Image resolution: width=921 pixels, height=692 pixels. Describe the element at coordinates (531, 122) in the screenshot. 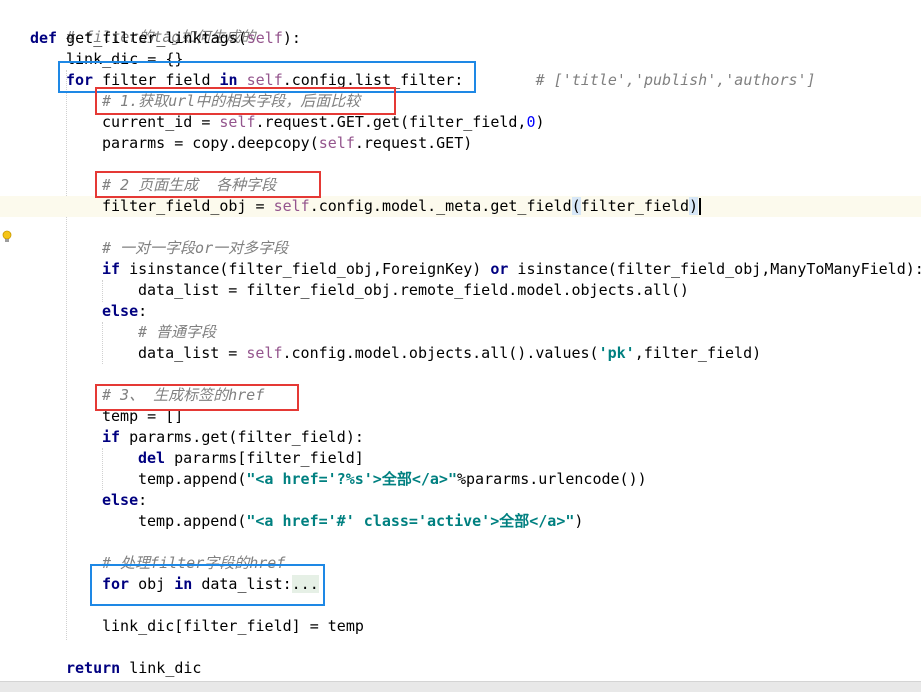

I see `number: 0` at that location.